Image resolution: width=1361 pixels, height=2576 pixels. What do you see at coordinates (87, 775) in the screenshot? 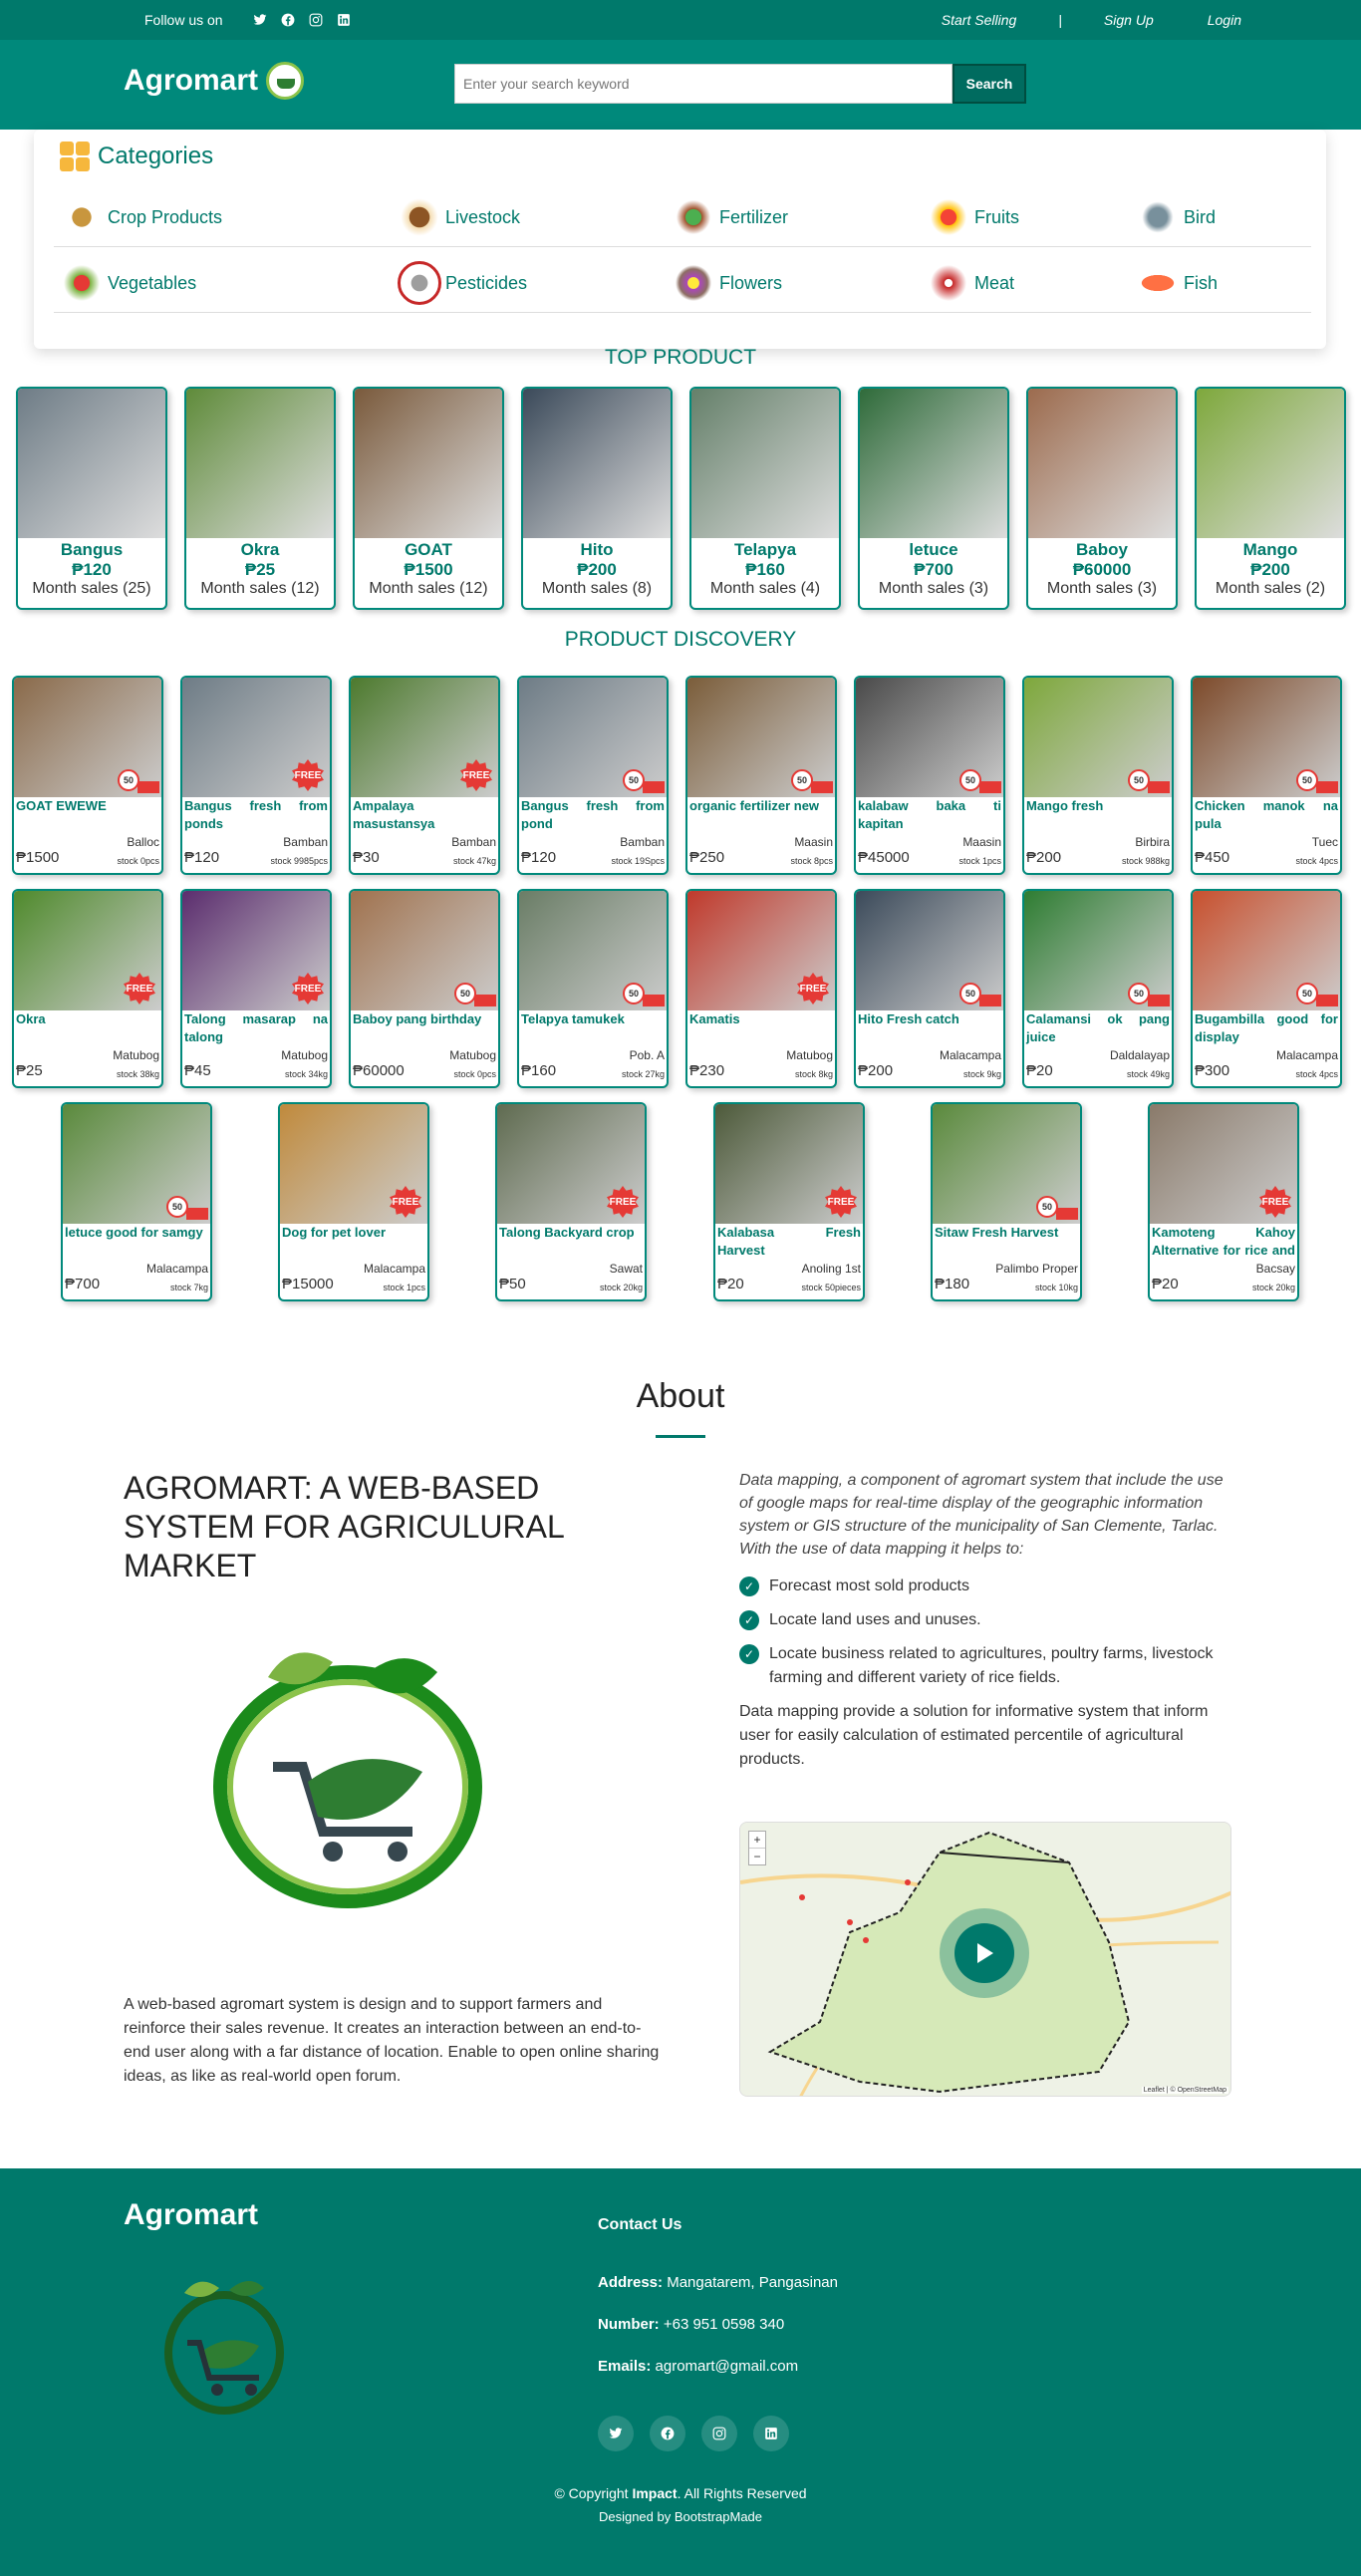
I see `product-card: 50 GOAT EWEWE Balloc ₱1500 stock 0pcs` at bounding box center [87, 775].